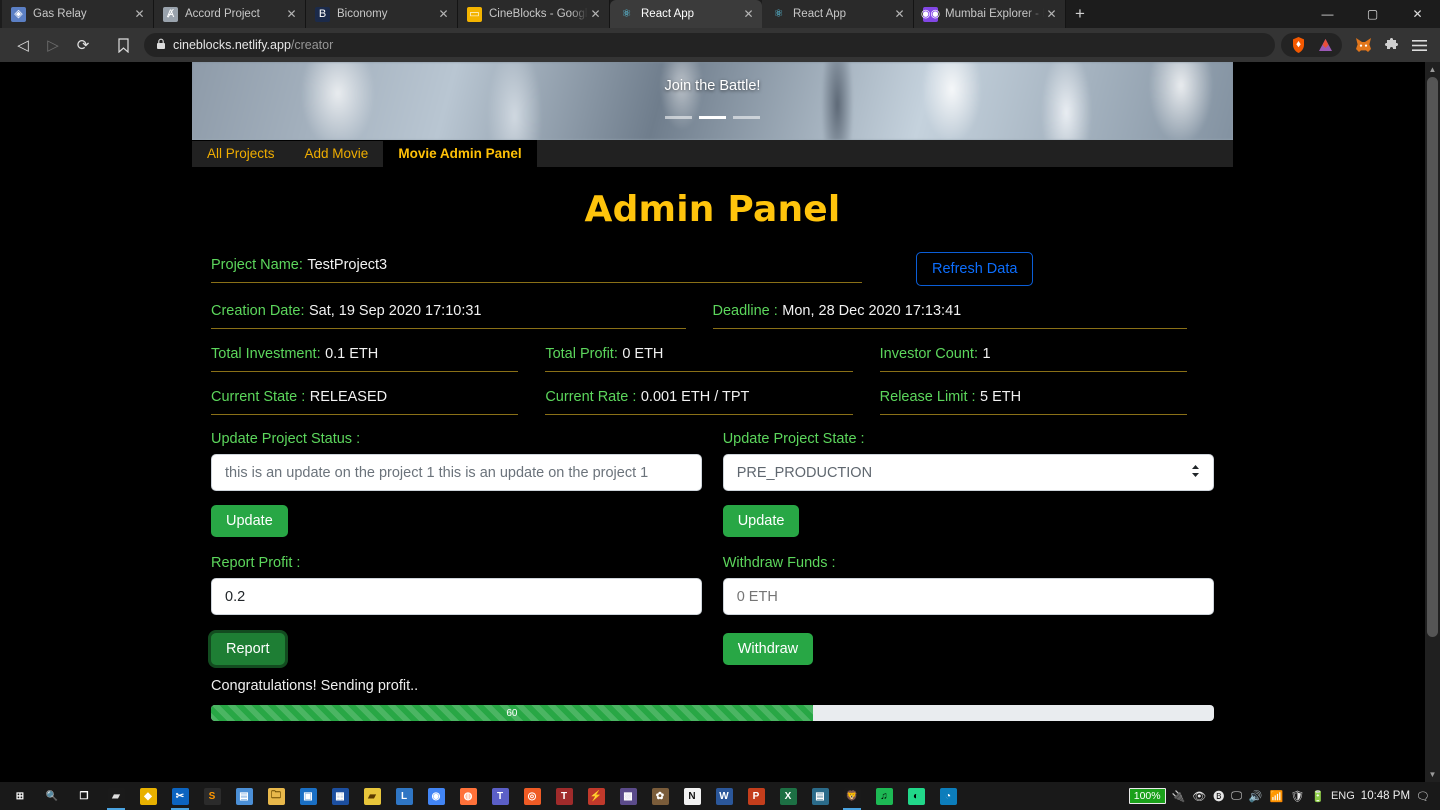 This screenshot has width=1440, height=810. What do you see at coordinates (468, 796) in the screenshot?
I see `taskbar-firefox-icon: ◍` at bounding box center [468, 796].